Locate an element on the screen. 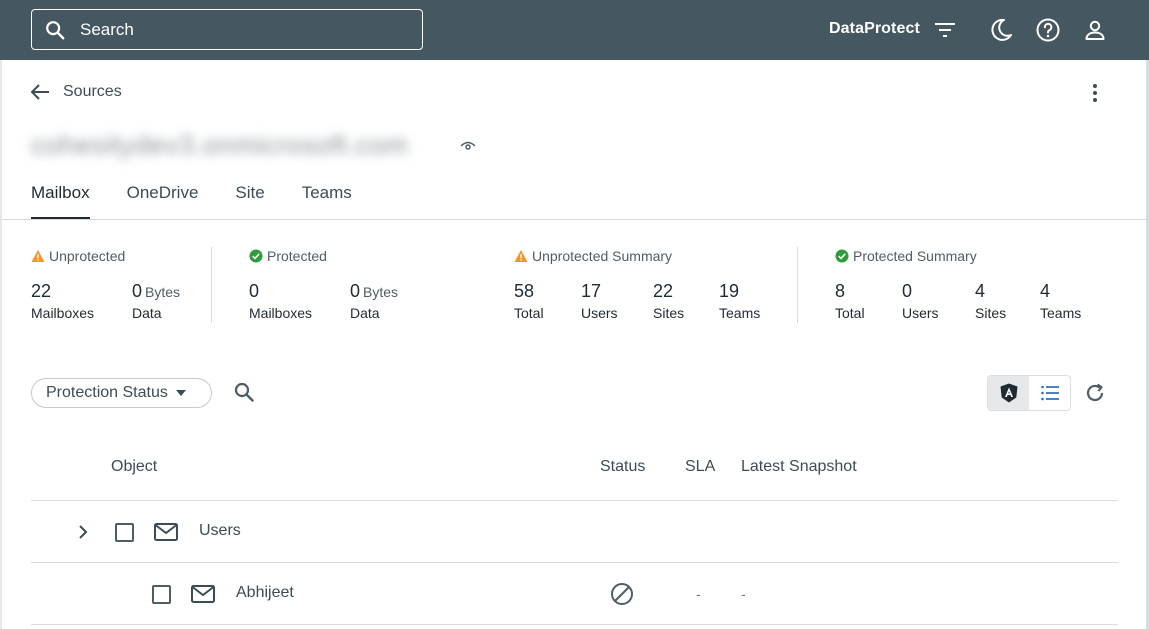 This screenshot has height=629, width=1149. protection-view-button is located at coordinates (1008, 393).